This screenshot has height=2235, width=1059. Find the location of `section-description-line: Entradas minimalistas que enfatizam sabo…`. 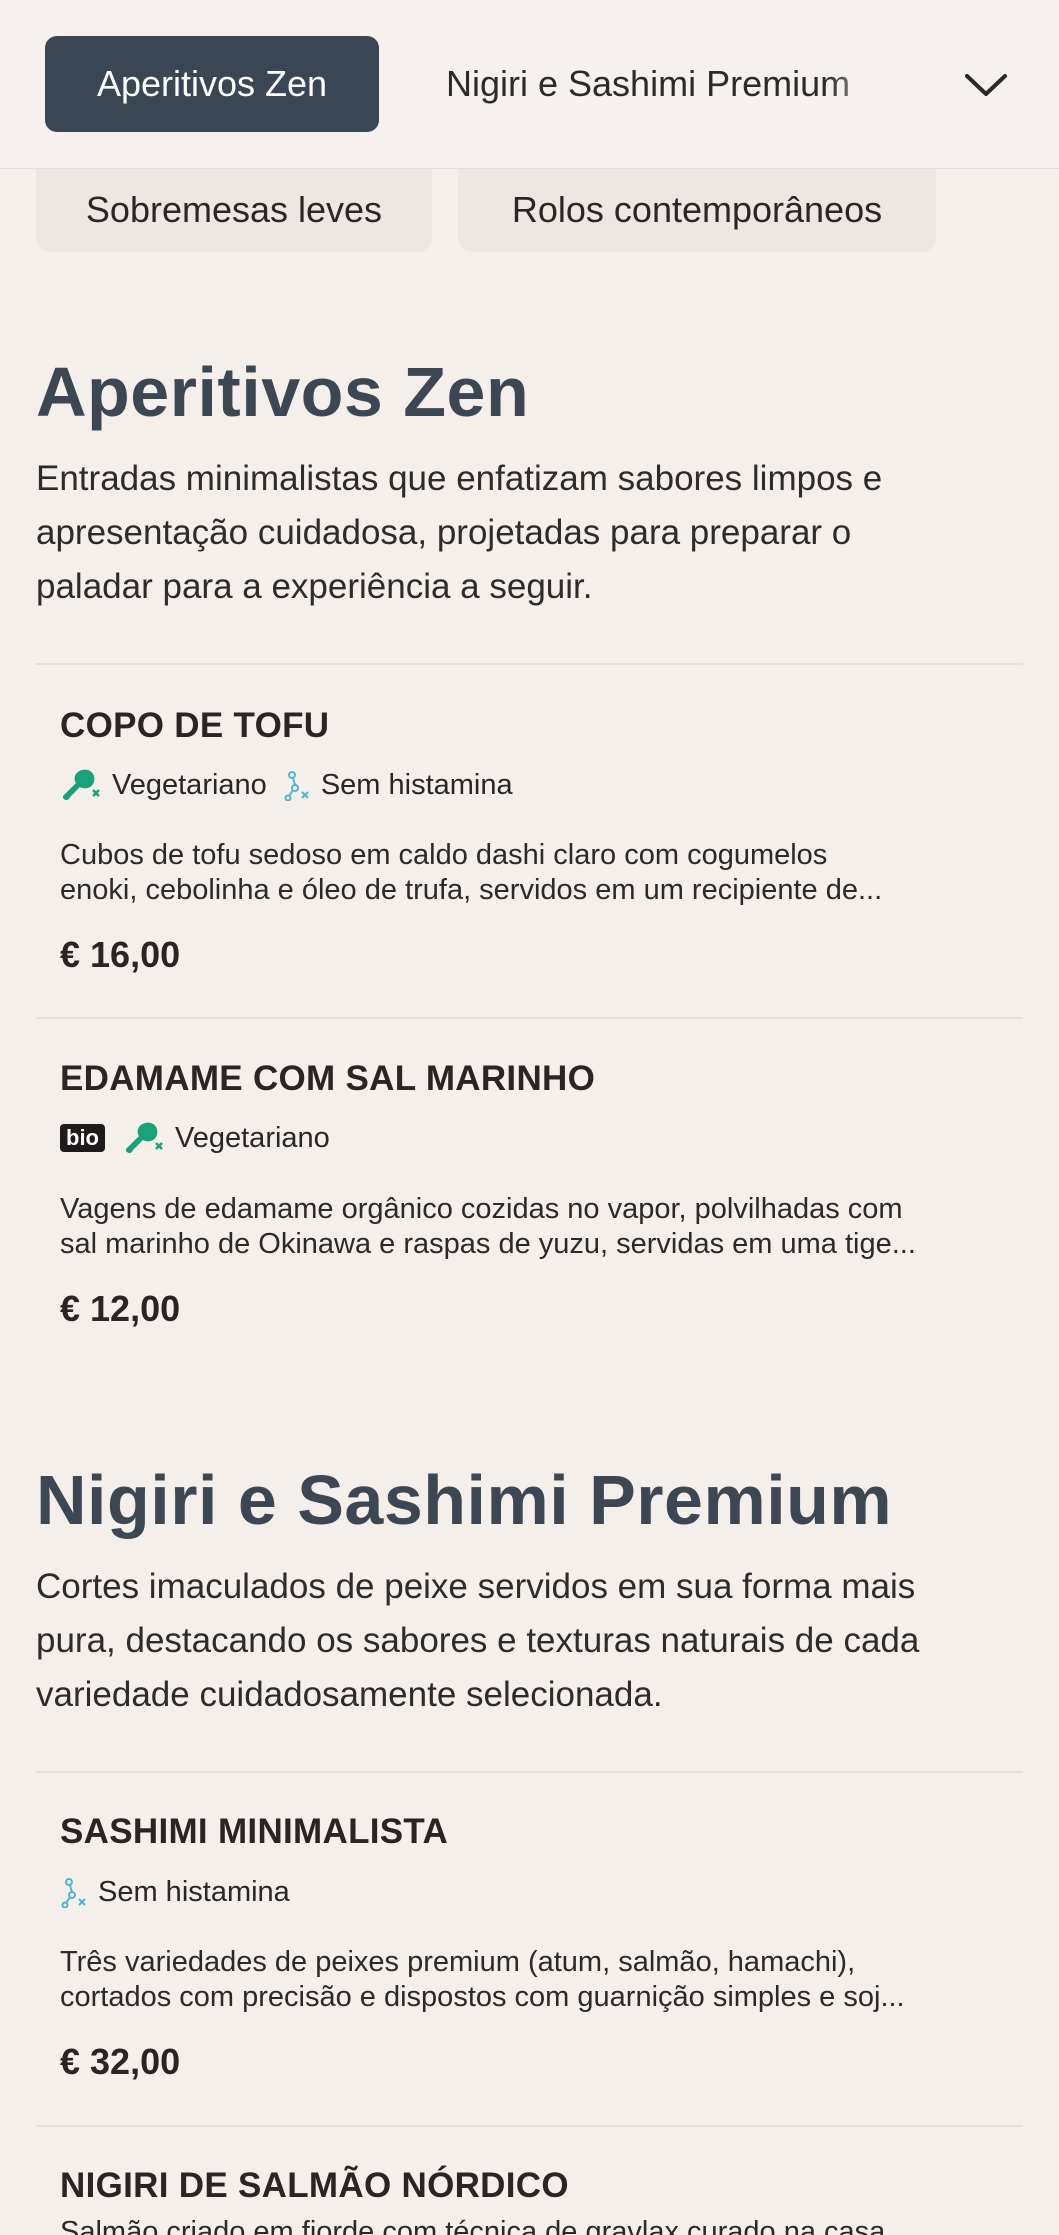

section-description-line: Entradas minimalistas que enfatizam sabo… is located at coordinates (459, 478).